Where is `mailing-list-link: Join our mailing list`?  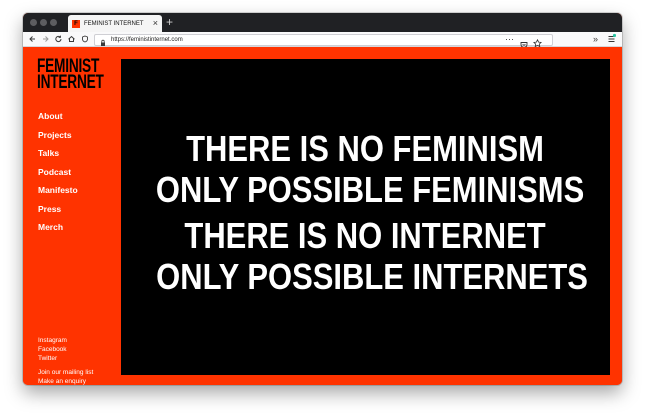
mailing-list-link: Join our mailing list is located at coordinates (65, 372).